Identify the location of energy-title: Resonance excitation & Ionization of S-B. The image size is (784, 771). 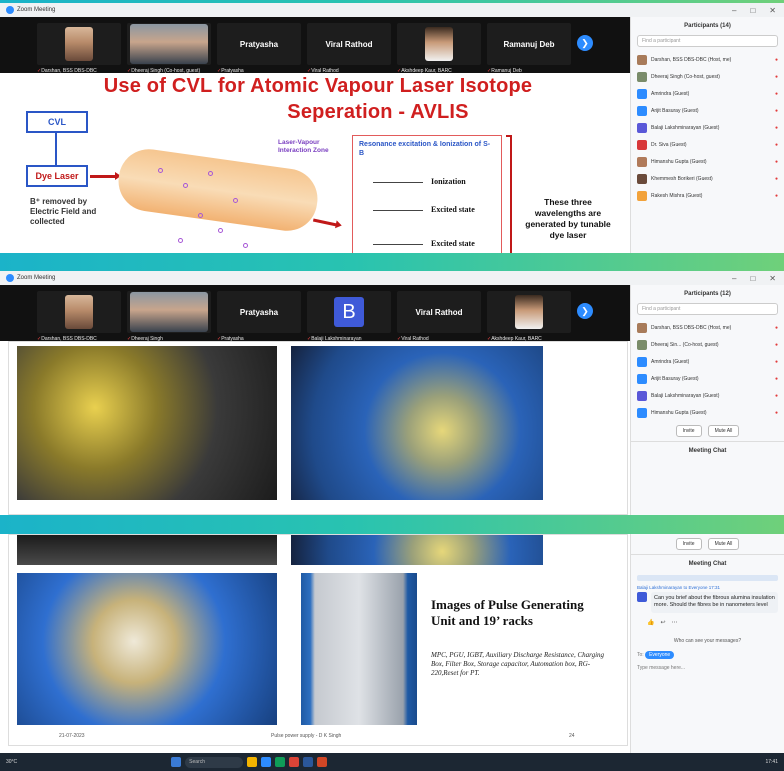
(425, 149).